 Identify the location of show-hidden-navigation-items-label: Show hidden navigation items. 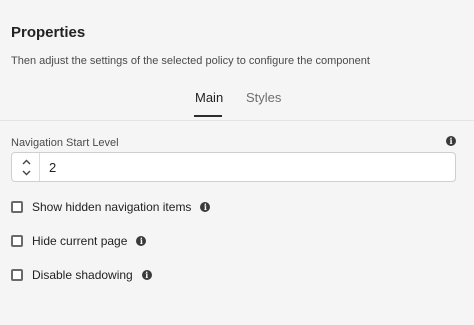
(112, 207).